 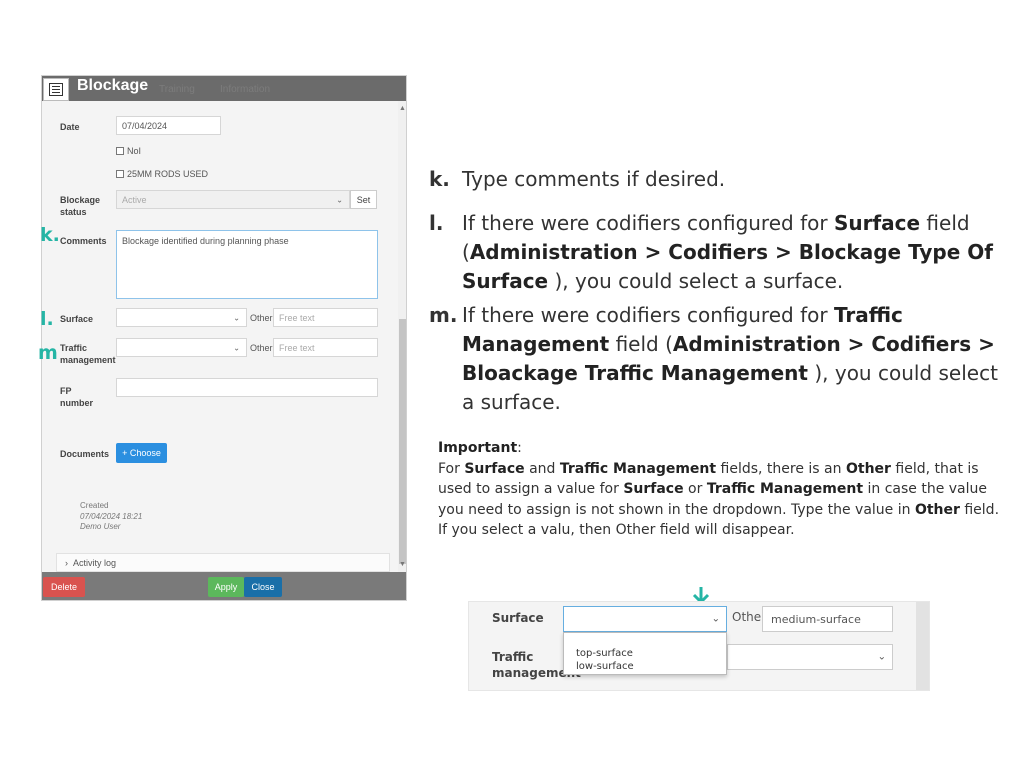 I want to click on traffic-other-input: Free text, so click(x=325, y=347).